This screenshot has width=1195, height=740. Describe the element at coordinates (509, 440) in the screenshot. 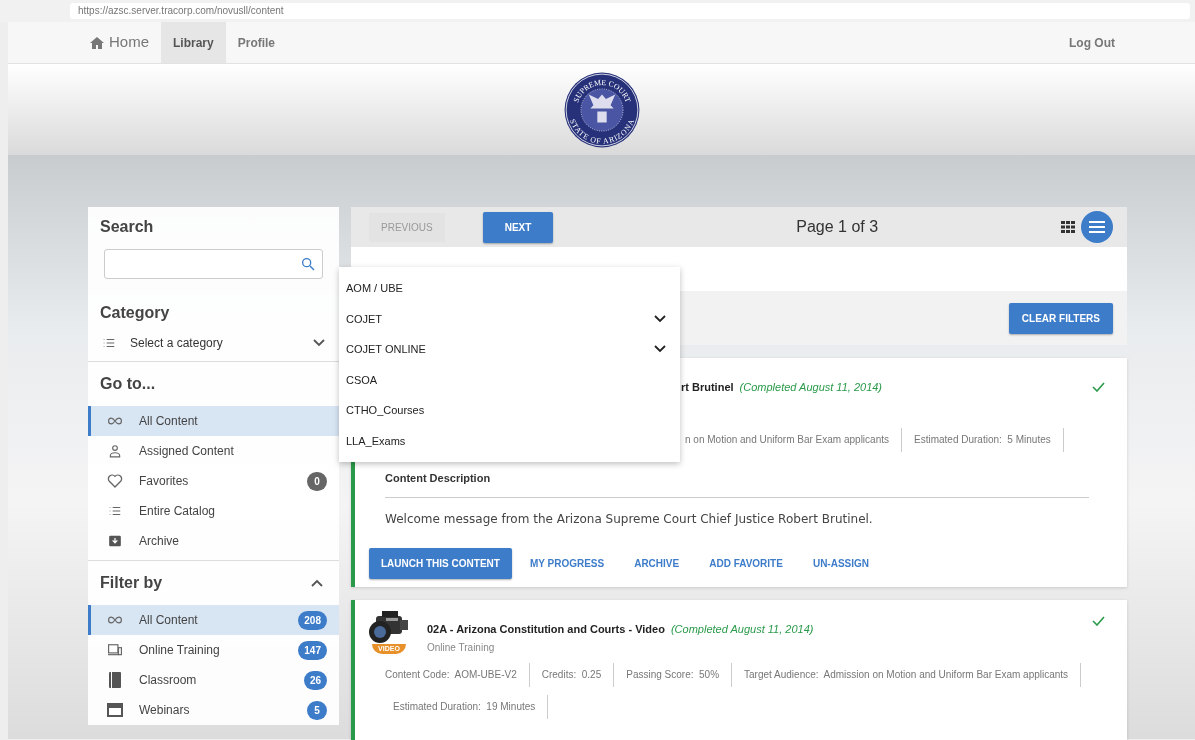

I see `menu-item: LLA_Exams` at that location.